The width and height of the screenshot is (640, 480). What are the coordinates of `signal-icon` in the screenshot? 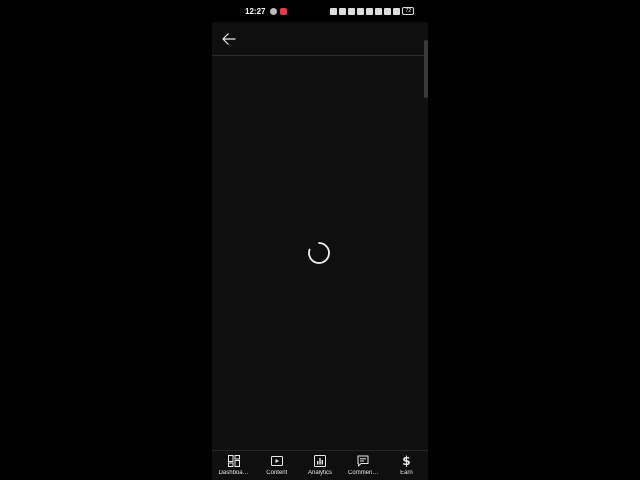 It's located at (397, 11).